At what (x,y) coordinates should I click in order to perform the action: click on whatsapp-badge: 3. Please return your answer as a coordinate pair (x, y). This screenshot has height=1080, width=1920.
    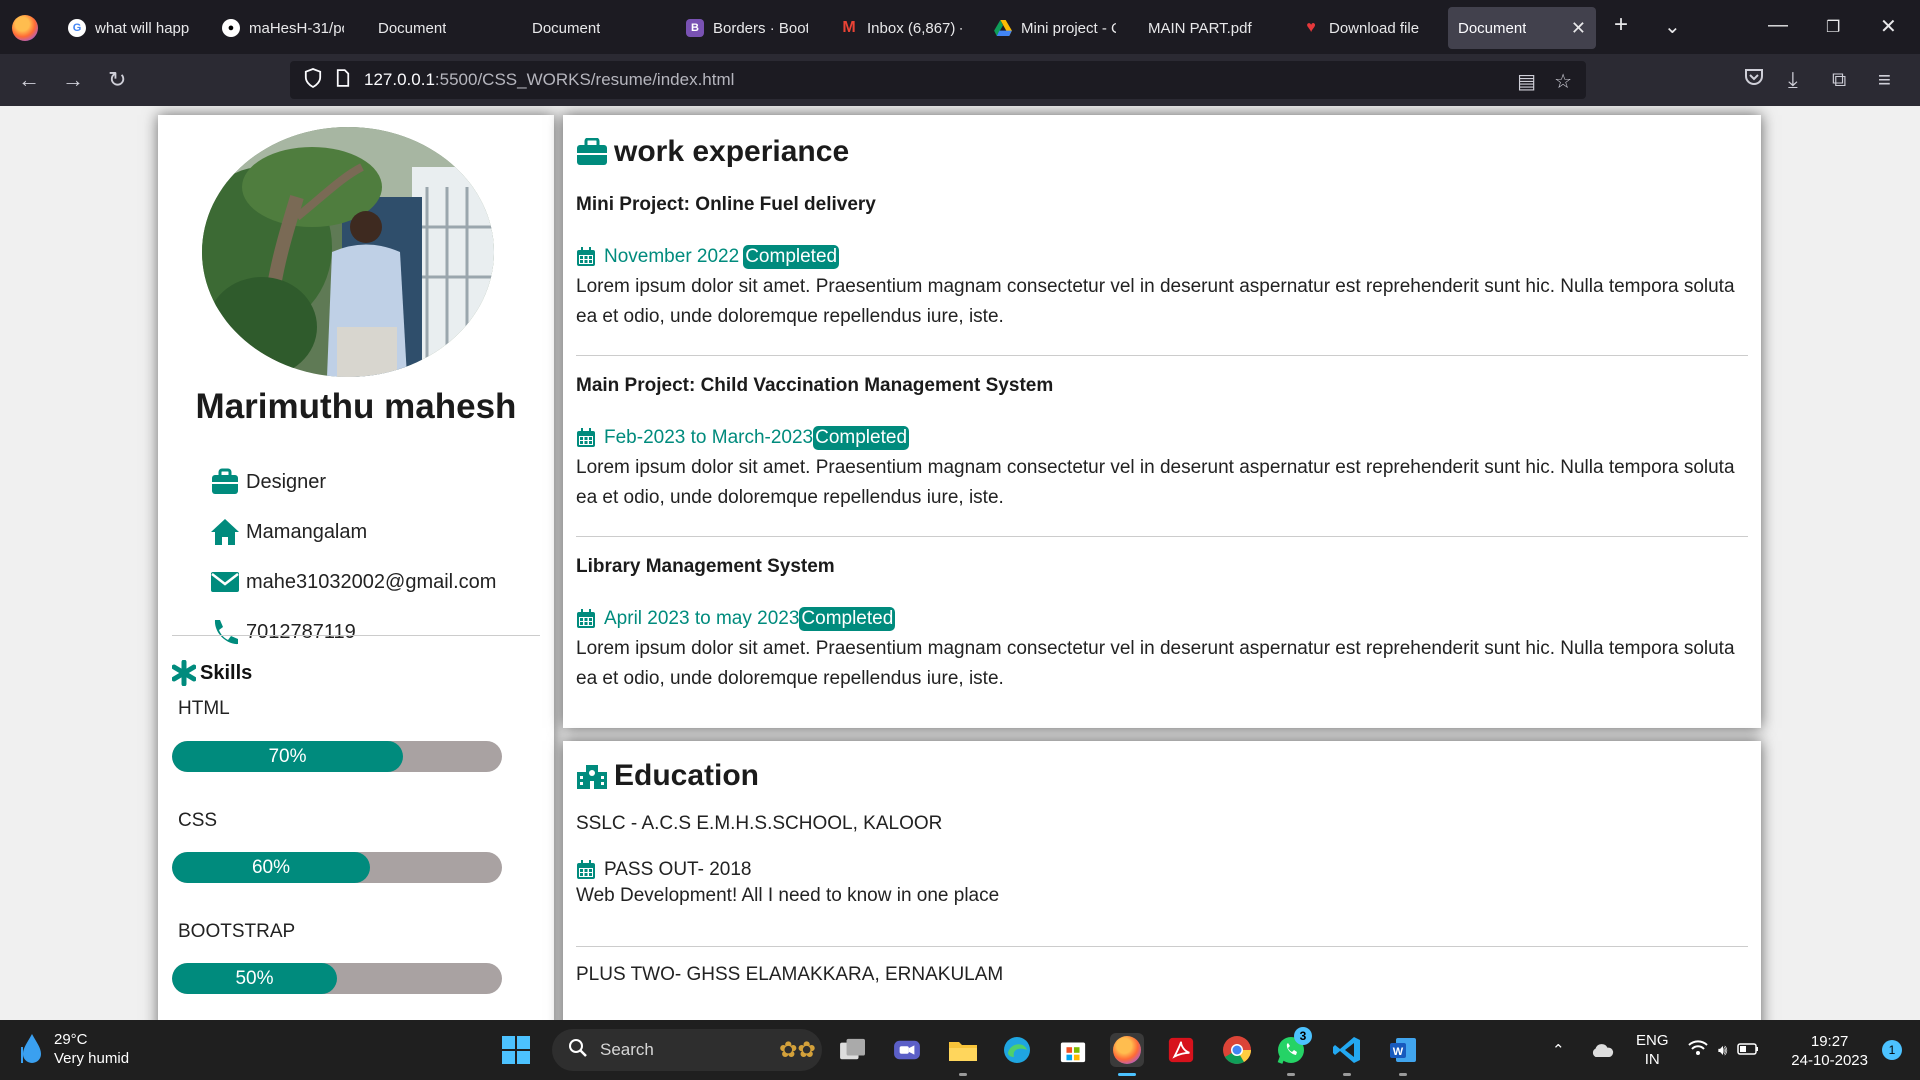
    Looking at the image, I should click on (1303, 1036).